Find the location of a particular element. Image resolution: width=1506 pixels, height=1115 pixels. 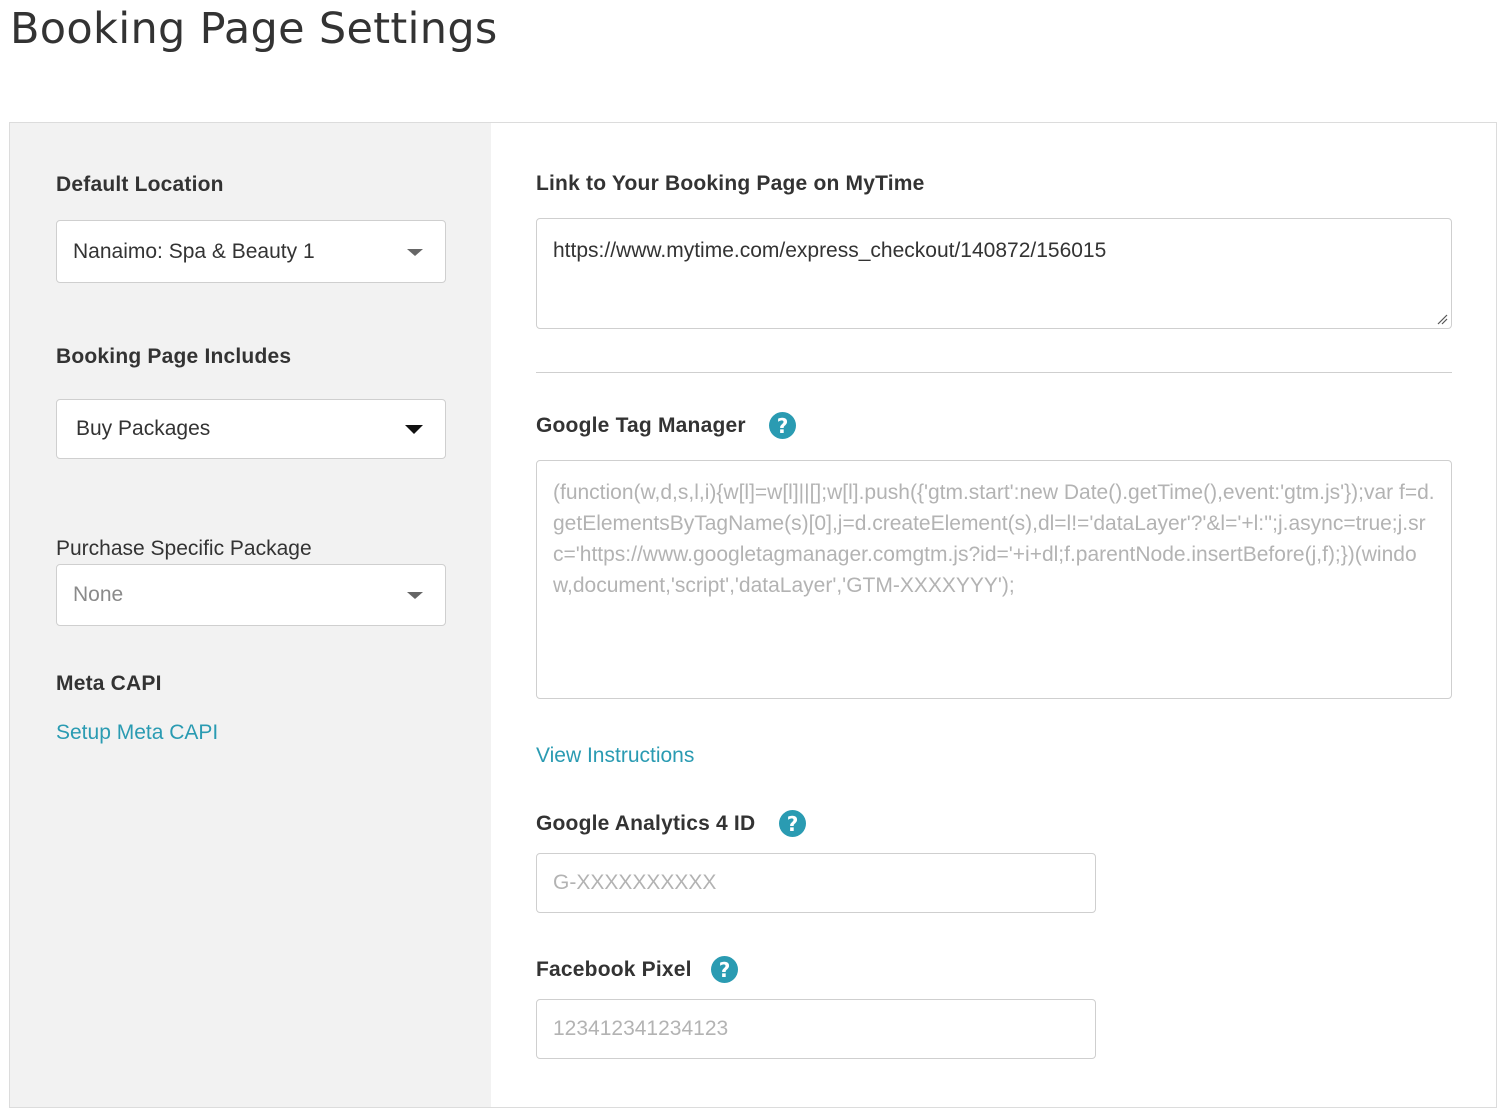

gtm-help-icon: ? is located at coordinates (782, 425).